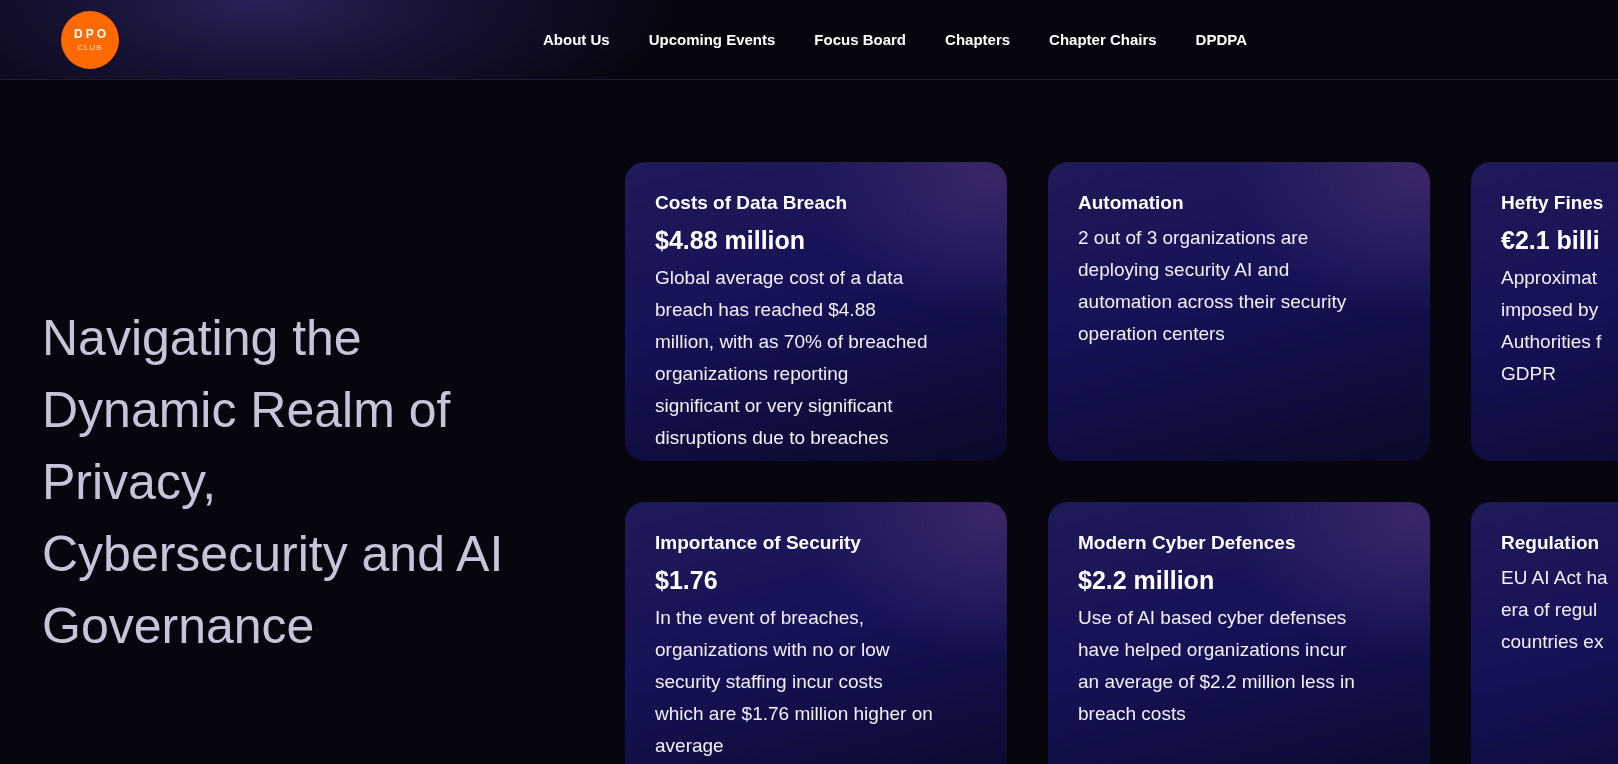  Describe the element at coordinates (273, 482) in the screenshot. I see `hero-heading: Navigating the Dynamic Realm of Privacy, Cybersecurity and AI Governance` at that location.